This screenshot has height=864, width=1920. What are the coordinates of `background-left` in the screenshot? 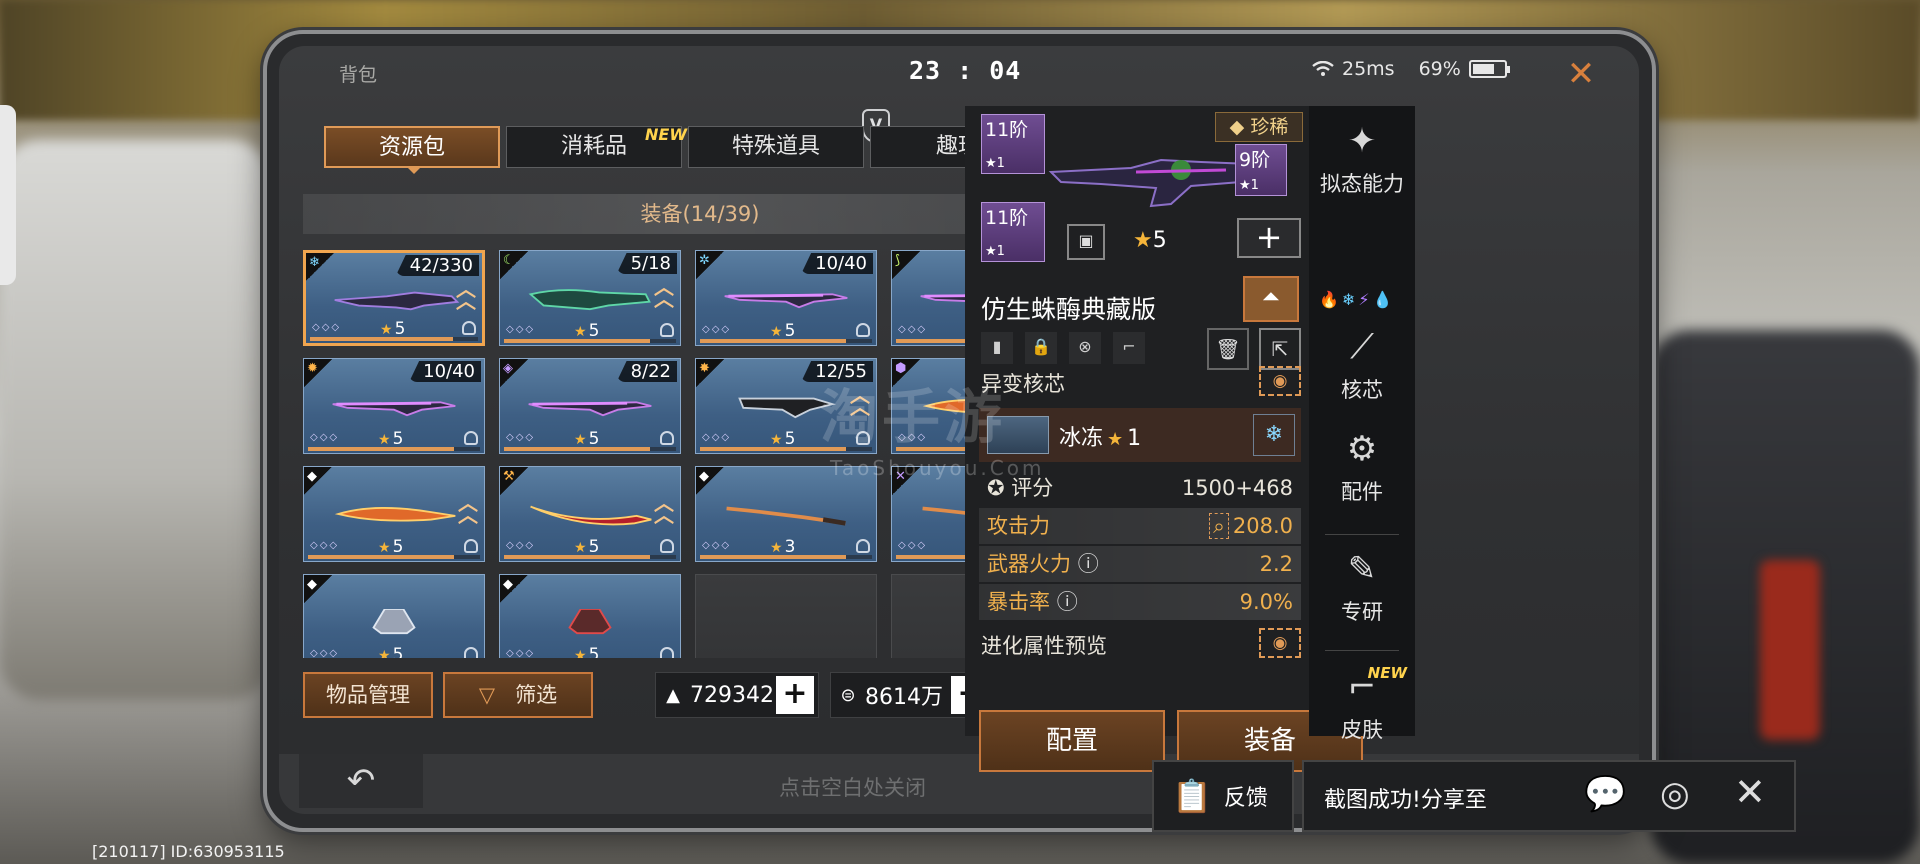 It's located at (135, 420).